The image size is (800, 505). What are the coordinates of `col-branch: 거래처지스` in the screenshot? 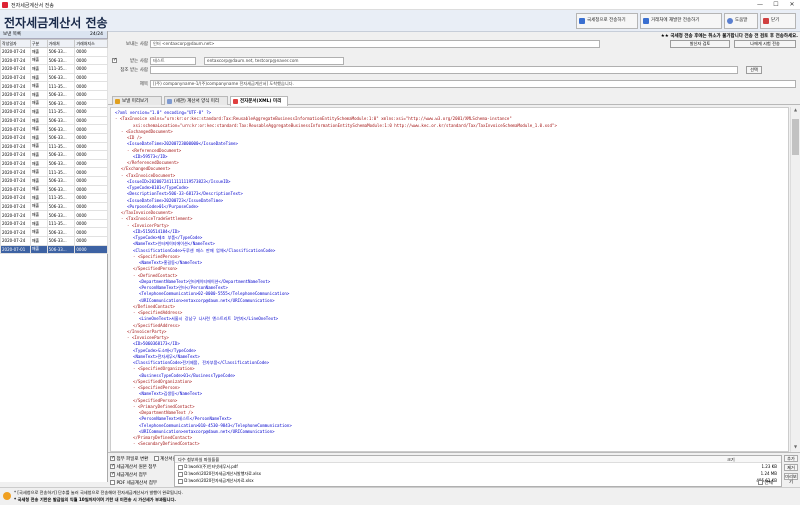 It's located at (91, 43).